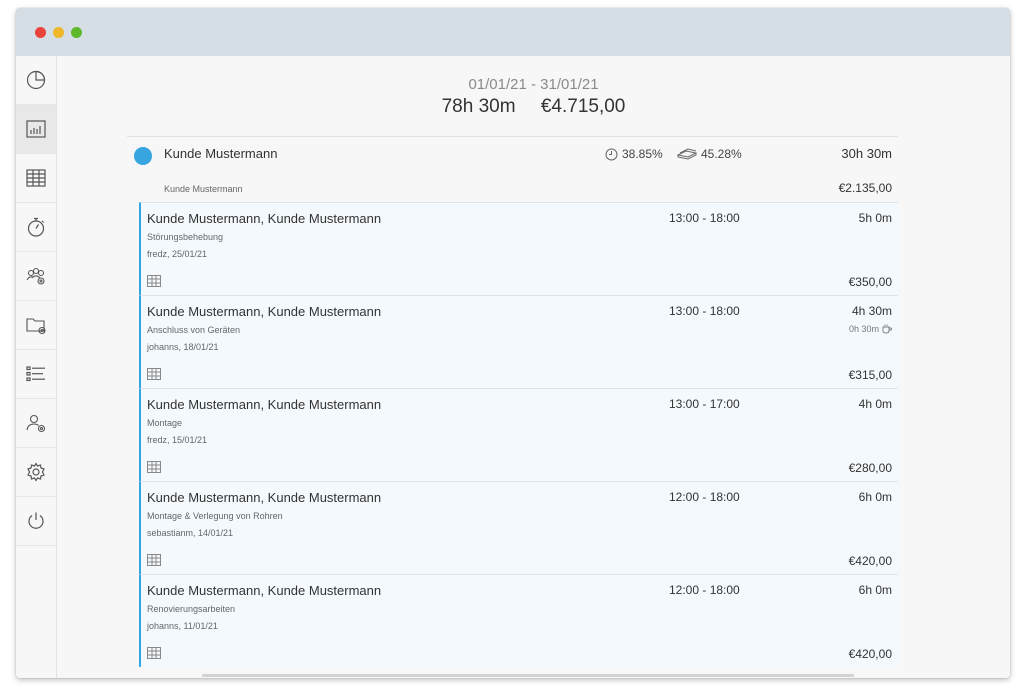 The image size is (1030, 687). What do you see at coordinates (887, 329) in the screenshot?
I see `coffee-cup-icon` at bounding box center [887, 329].